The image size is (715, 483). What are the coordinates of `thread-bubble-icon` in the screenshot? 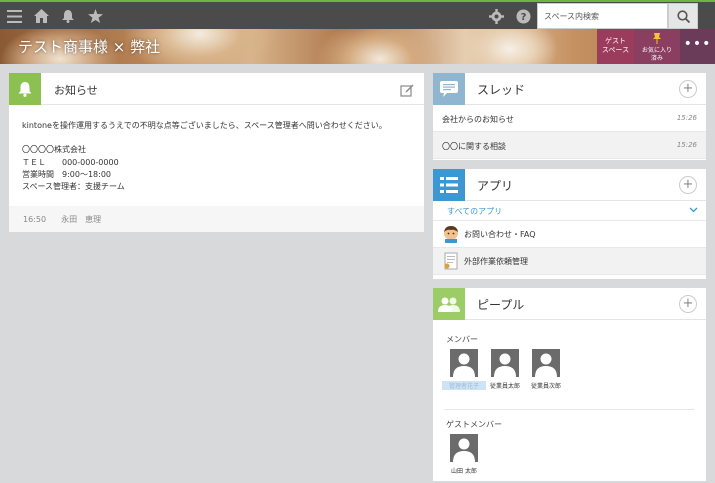 It's located at (449, 89).